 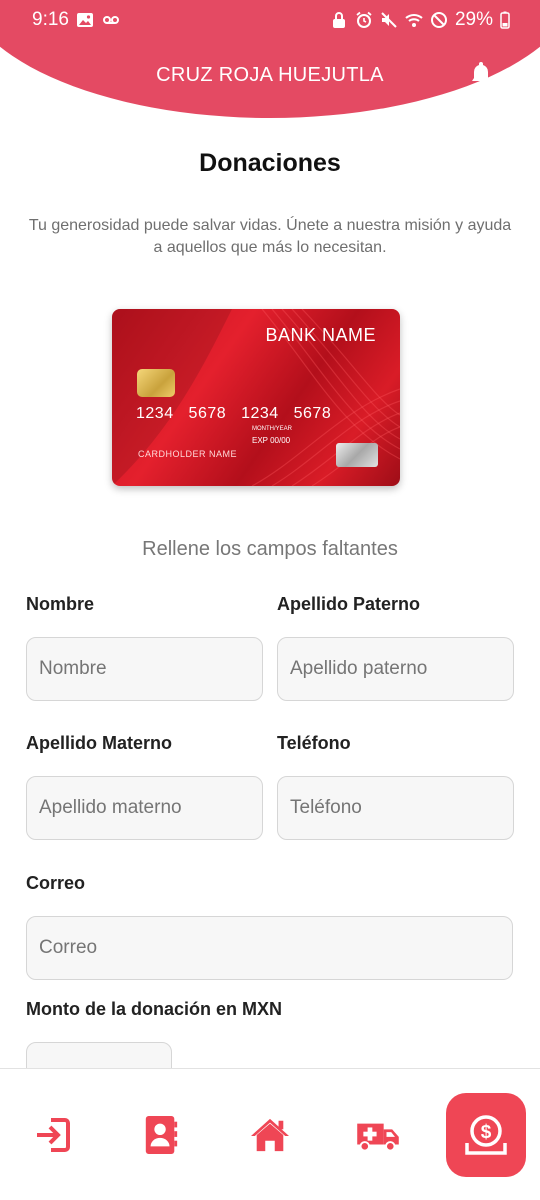 What do you see at coordinates (111, 20) in the screenshot?
I see `voicemail-icon` at bounding box center [111, 20].